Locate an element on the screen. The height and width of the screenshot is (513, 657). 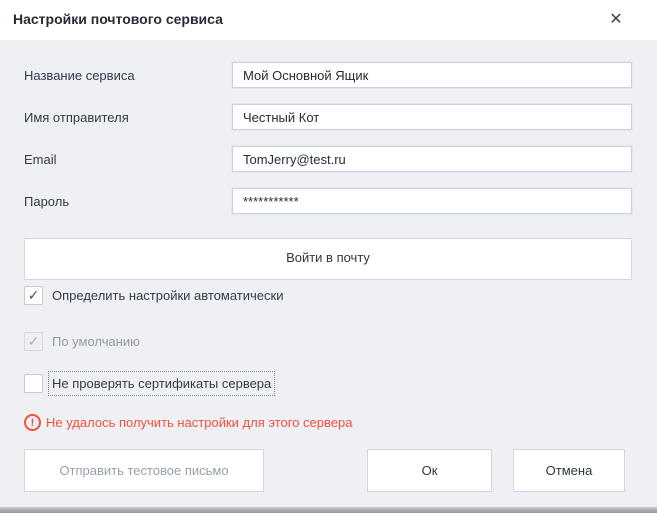
sender-name-row: Имя отправителя is located at coordinates (328, 118).